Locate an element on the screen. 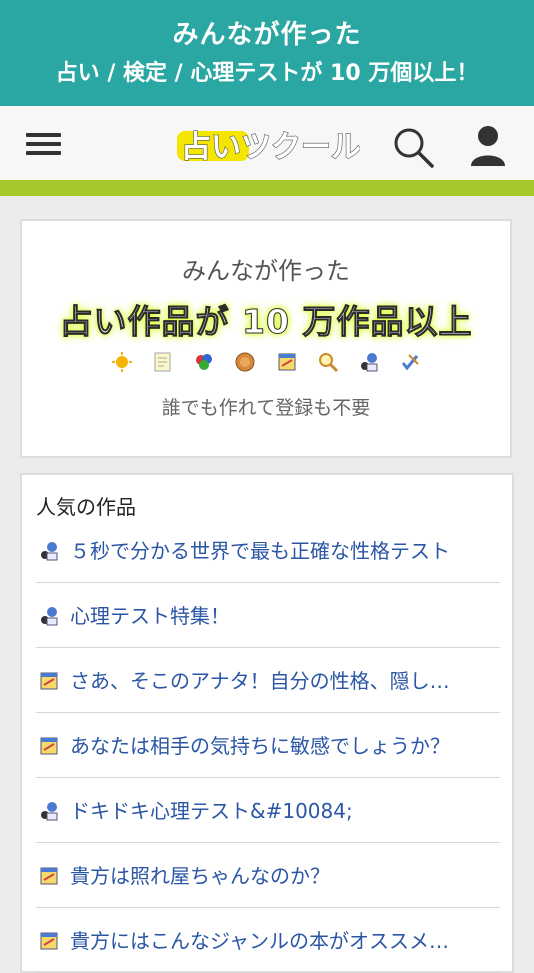 The height and width of the screenshot is (973, 534). hero-line-1: みんなが作った is located at coordinates (266, 271).